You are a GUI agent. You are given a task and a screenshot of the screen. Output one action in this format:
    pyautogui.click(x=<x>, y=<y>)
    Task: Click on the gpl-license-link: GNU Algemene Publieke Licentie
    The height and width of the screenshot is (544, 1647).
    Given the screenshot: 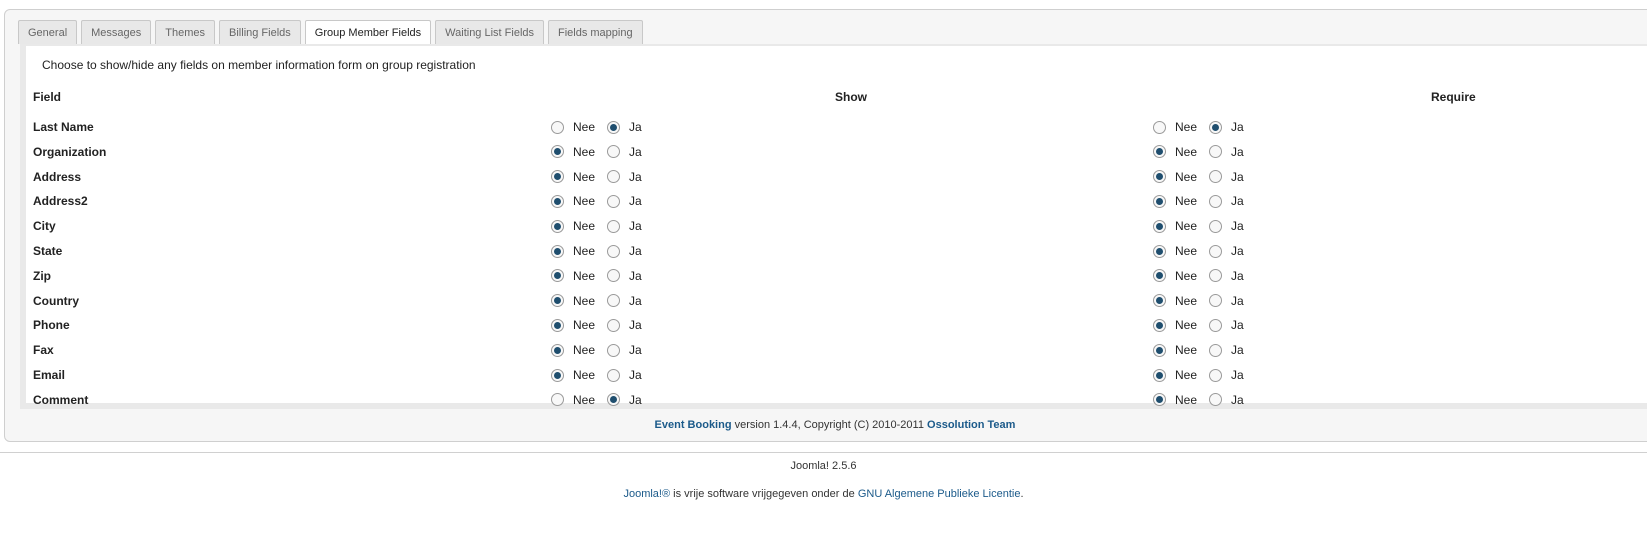 What is the action you would take?
    pyautogui.click(x=939, y=494)
    